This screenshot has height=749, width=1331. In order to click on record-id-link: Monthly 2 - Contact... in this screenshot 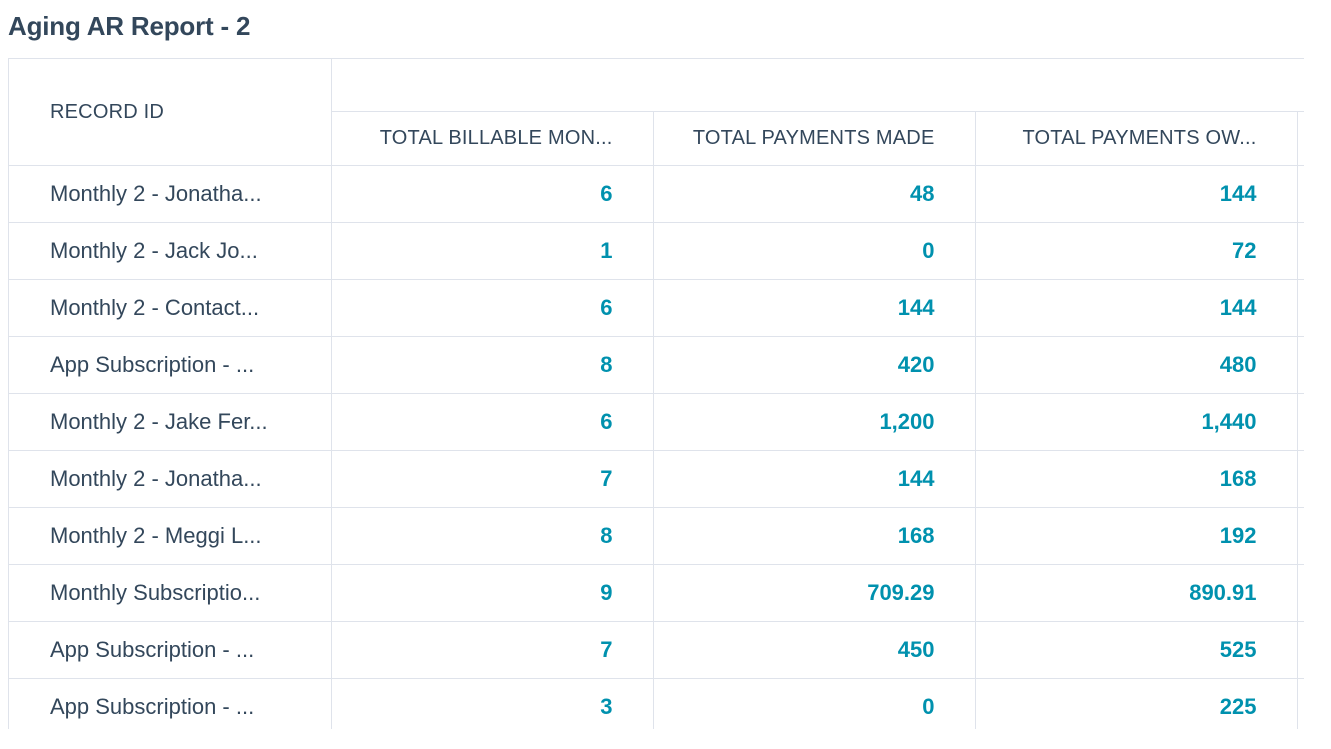, I will do `click(170, 308)`.